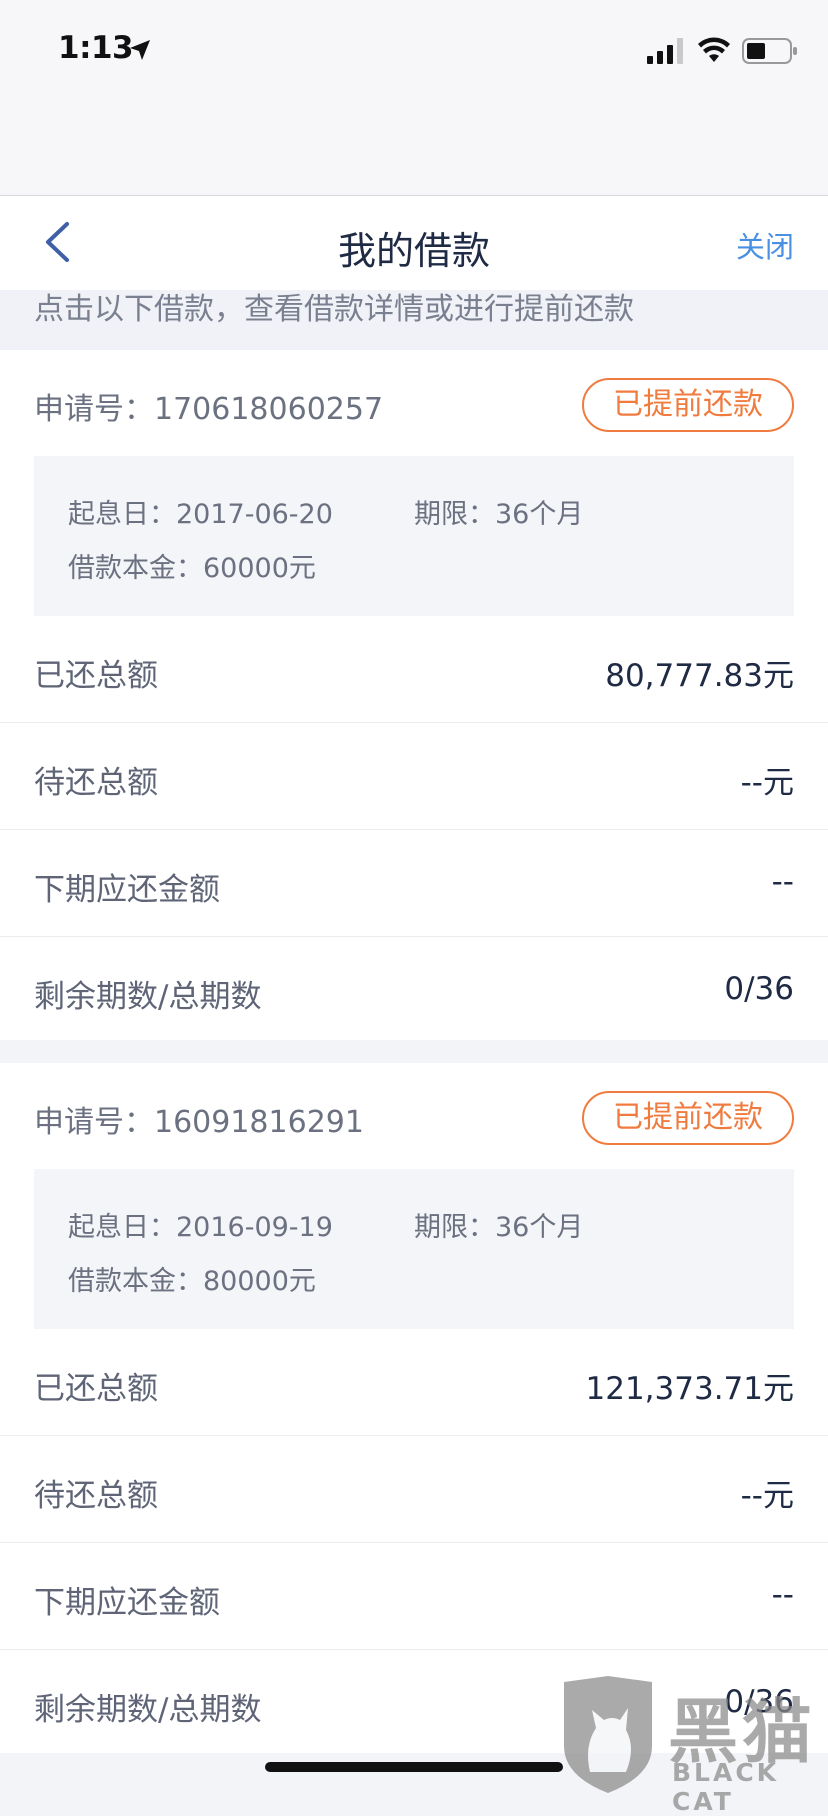 This screenshot has width=828, height=1816. I want to click on start-date: 起息日：2017-06-20, so click(200, 514).